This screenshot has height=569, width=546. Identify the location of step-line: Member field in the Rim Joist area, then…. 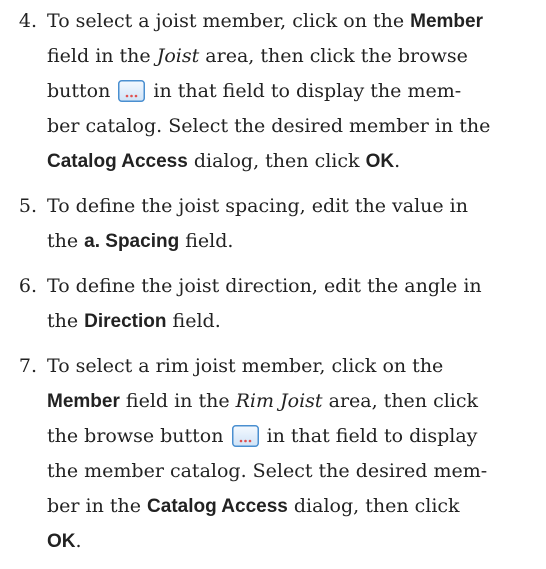
(263, 401).